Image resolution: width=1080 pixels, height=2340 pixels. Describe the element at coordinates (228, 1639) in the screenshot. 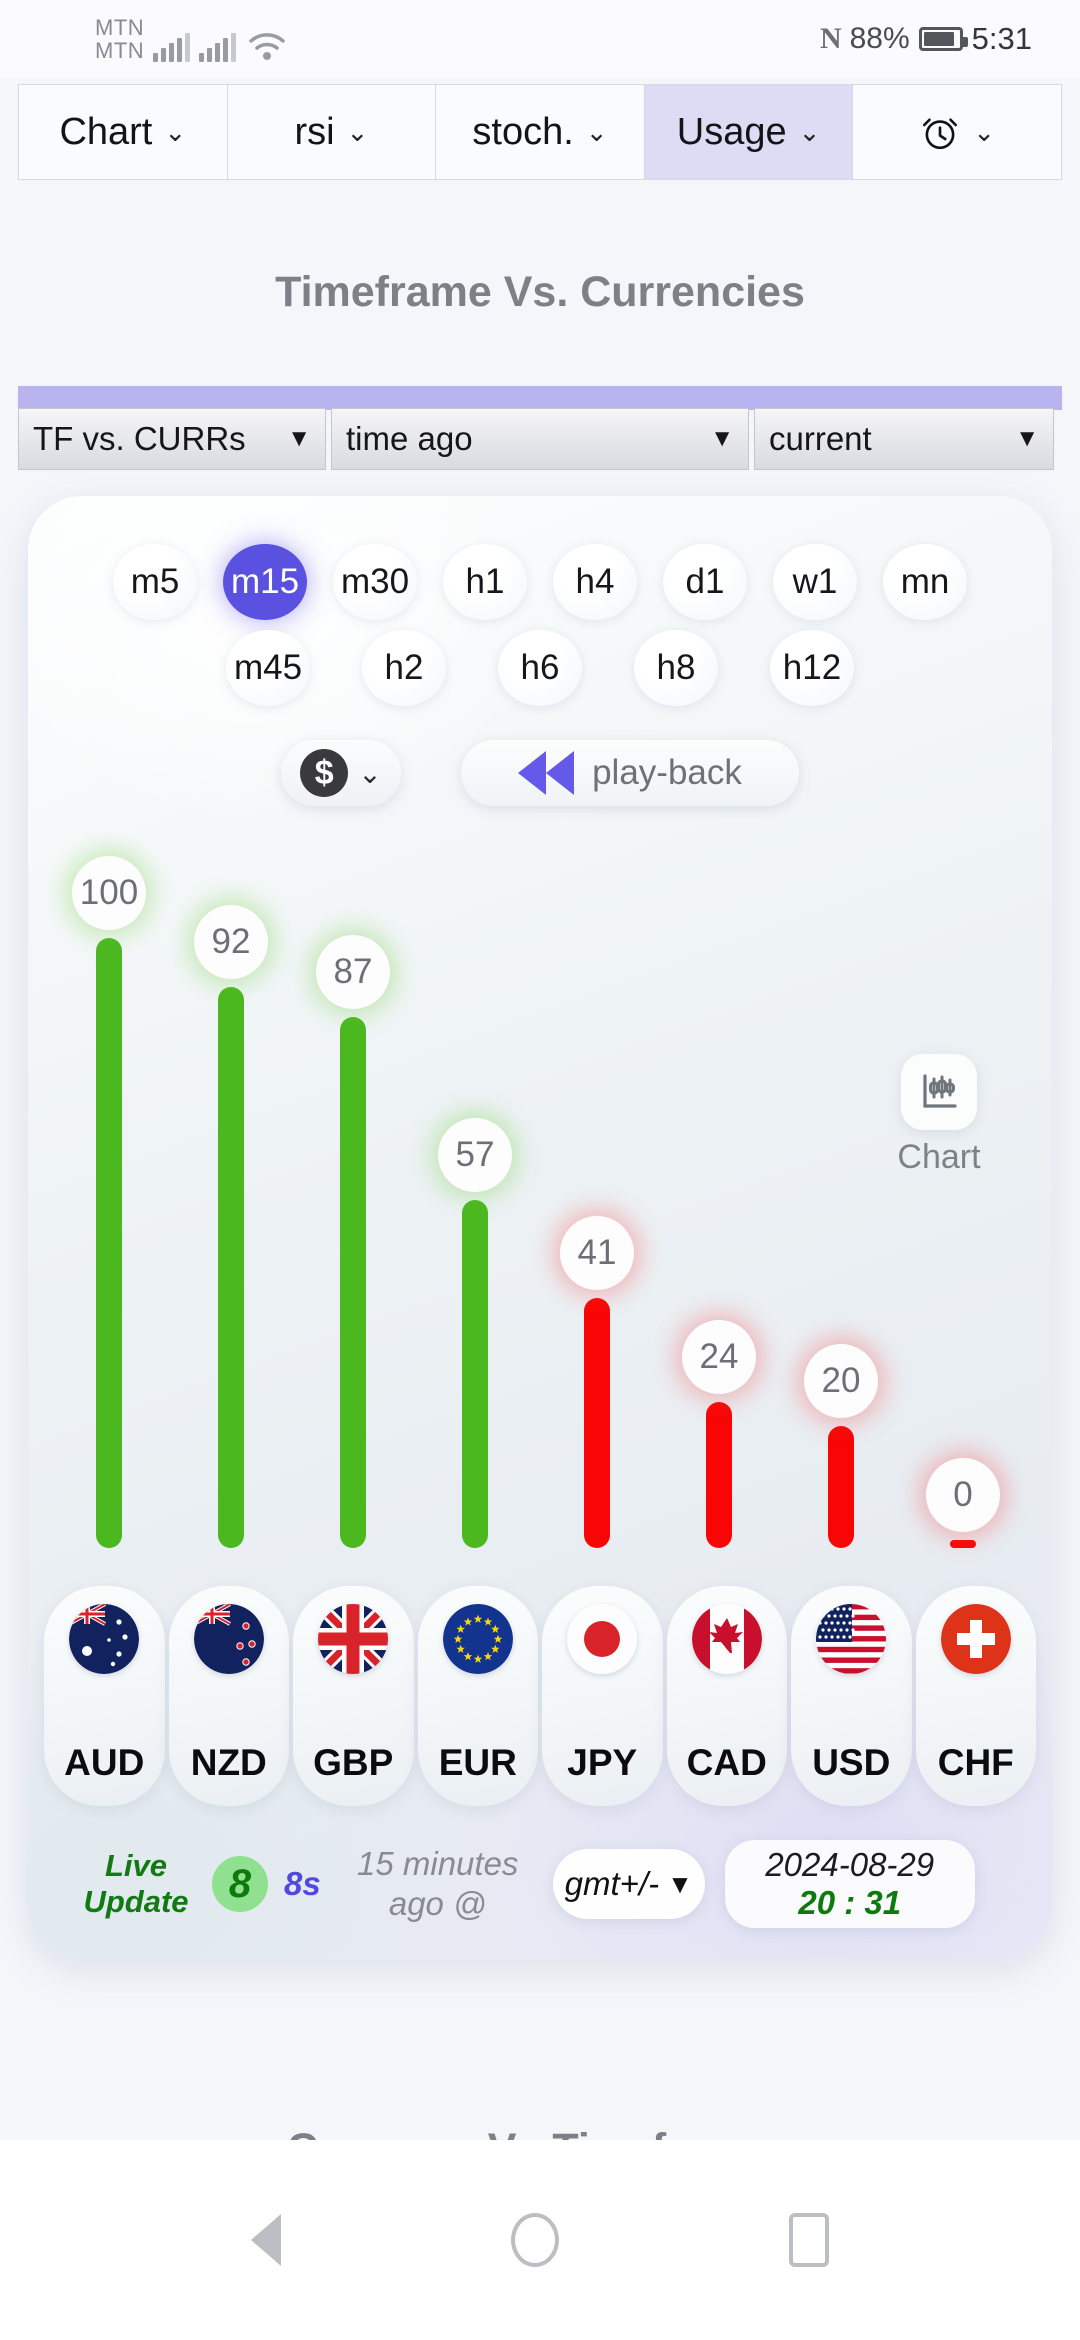

I see `nz-flag-icon` at that location.